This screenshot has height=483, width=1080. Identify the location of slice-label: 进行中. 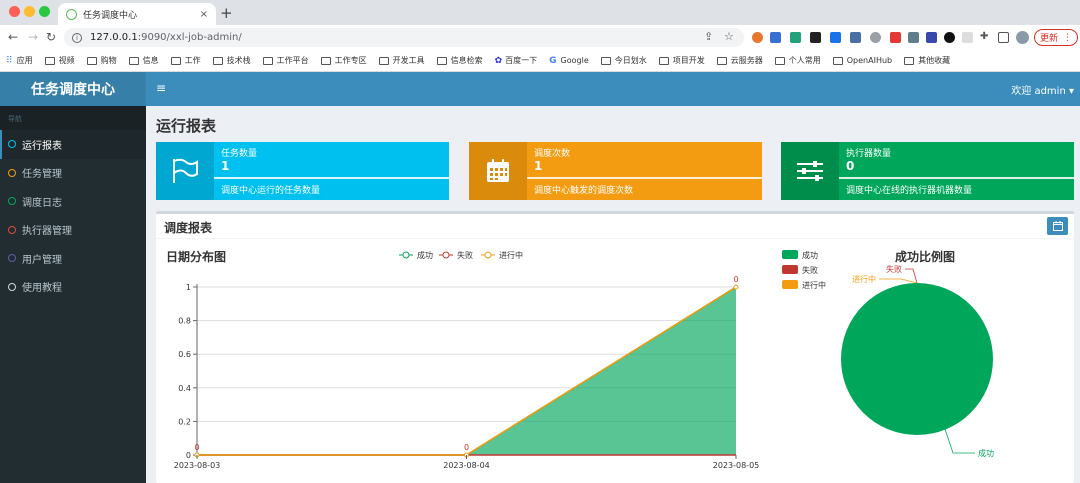
(864, 279).